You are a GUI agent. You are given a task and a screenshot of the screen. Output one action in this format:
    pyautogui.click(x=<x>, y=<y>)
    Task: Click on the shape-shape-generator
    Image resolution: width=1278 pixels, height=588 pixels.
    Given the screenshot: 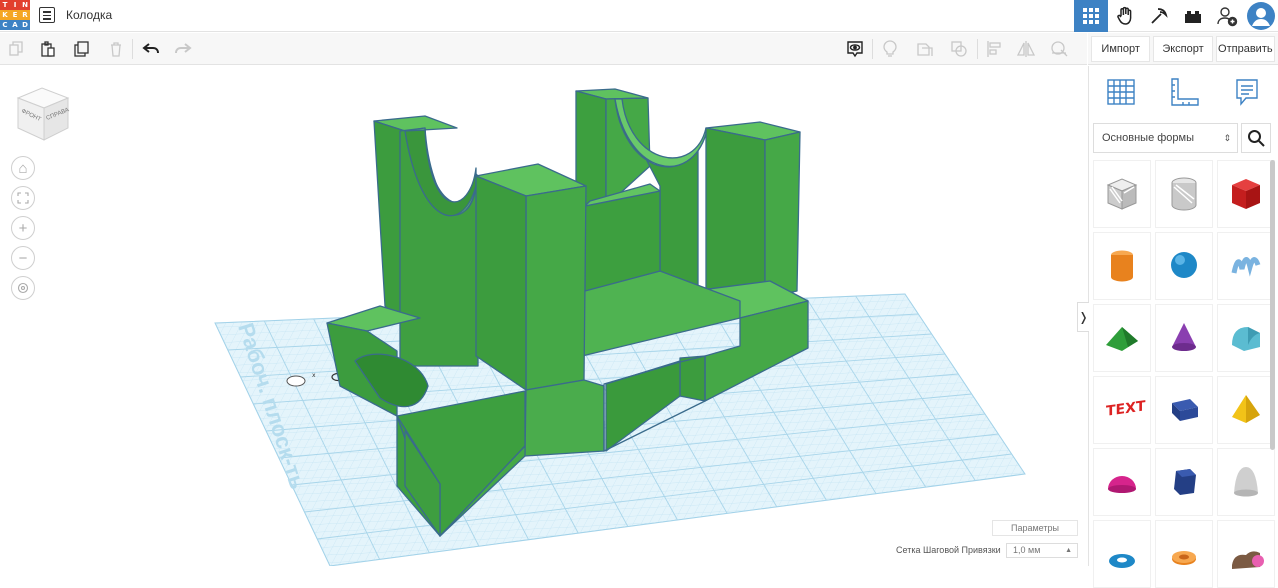 What is the action you would take?
    pyautogui.click(x=1246, y=554)
    